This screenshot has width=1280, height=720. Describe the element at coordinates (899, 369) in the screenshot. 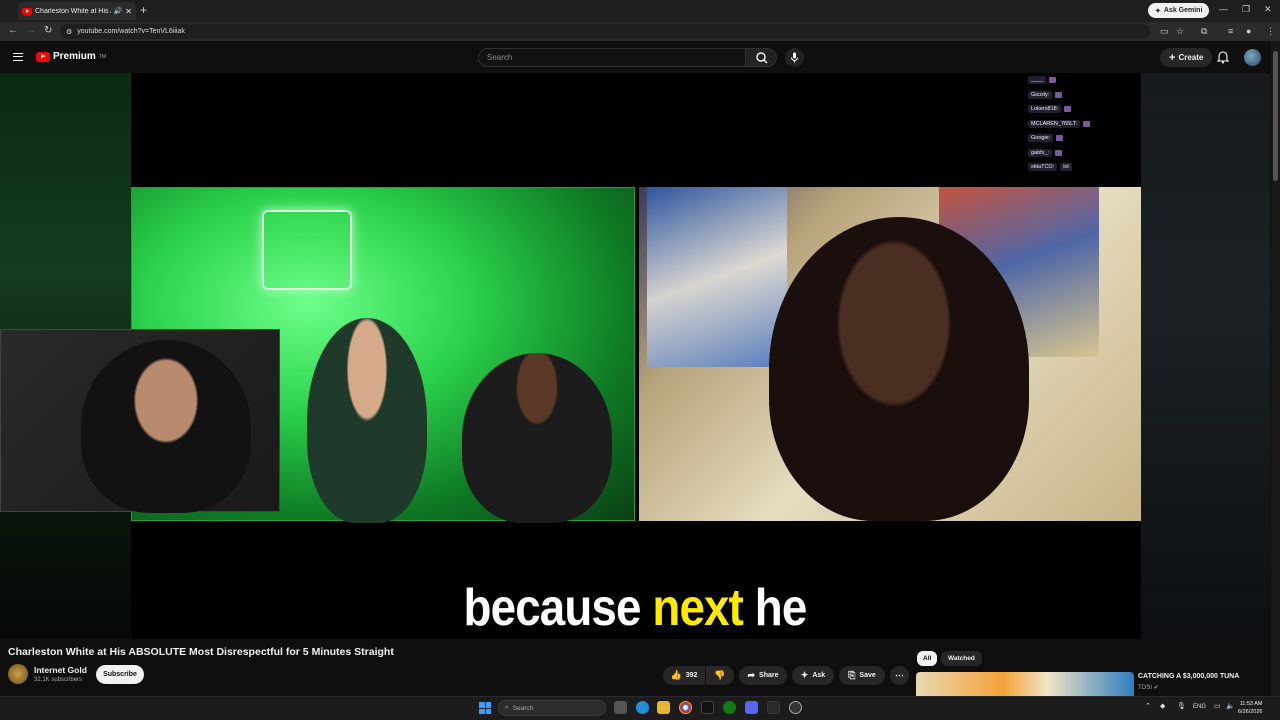

I see `charleston-white-person` at that location.